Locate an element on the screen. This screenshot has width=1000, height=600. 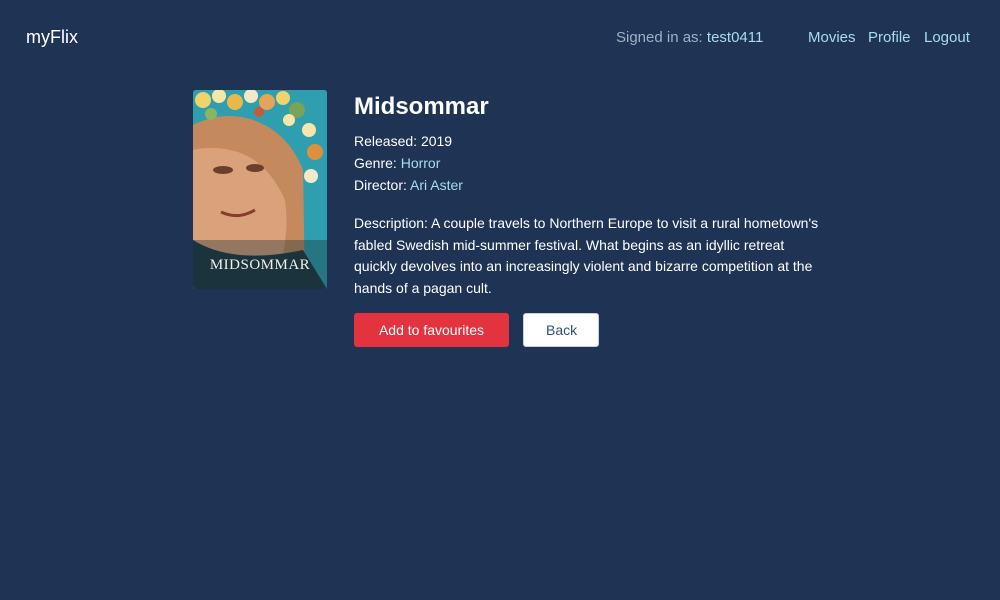
nav-link-logout: Logout is located at coordinates (947, 37).